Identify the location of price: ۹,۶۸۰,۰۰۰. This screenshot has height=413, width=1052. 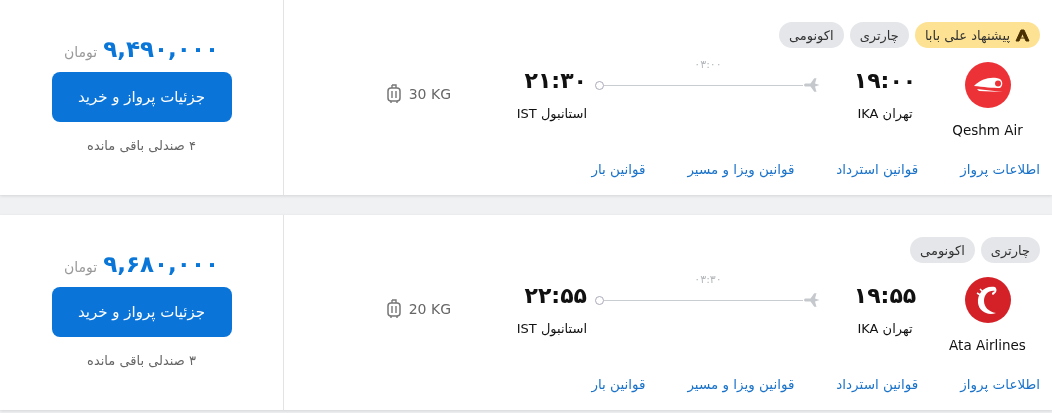
(161, 264).